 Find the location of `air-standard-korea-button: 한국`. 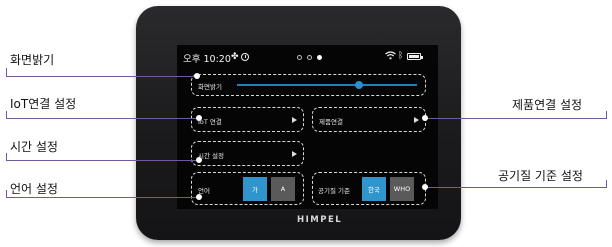

air-standard-korea-button: 한국 is located at coordinates (374, 189).